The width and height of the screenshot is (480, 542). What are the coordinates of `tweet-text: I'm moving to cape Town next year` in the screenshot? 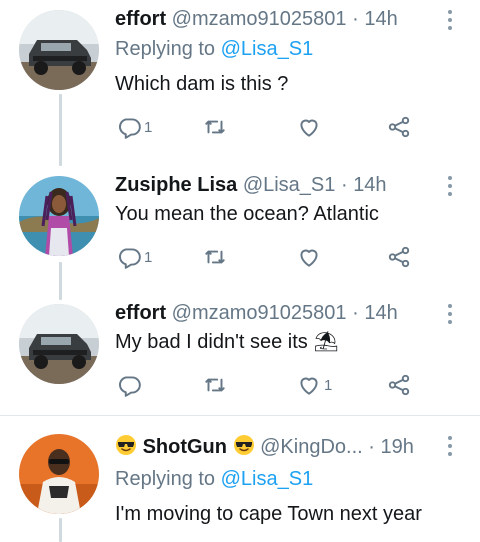 It's located at (268, 514).